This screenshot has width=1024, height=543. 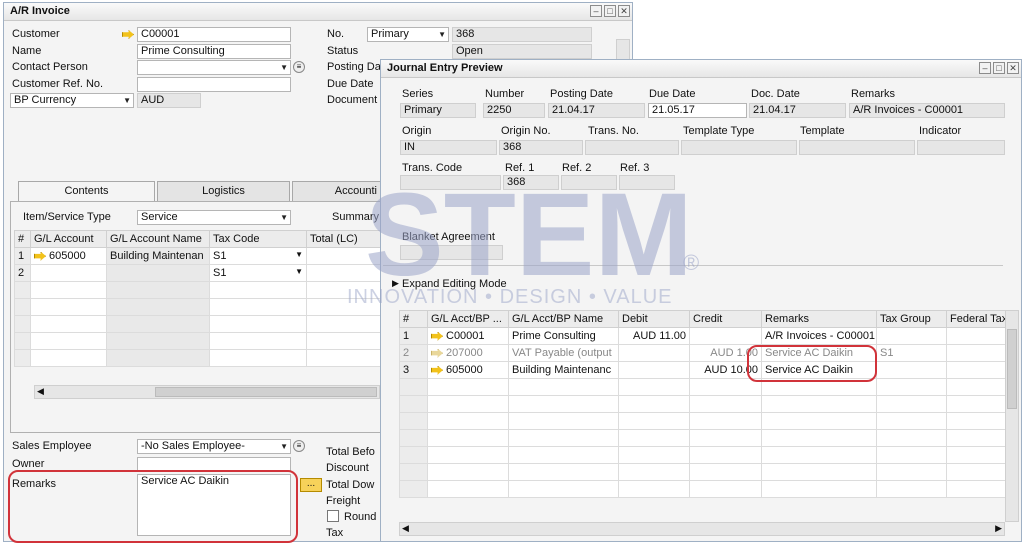 I want to click on tax-code-value: S1, so click(x=220, y=273).